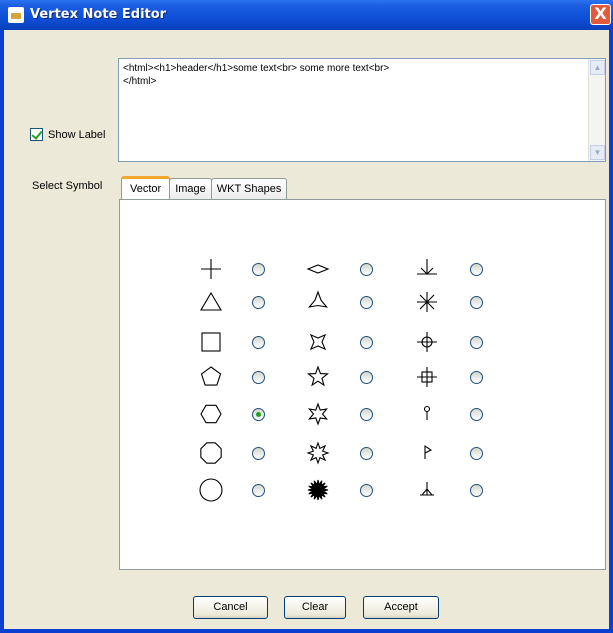 The height and width of the screenshot is (633, 613). Describe the element at coordinates (318, 490) in the screenshot. I see `sixteen-point-star-symbol-icon` at that location.